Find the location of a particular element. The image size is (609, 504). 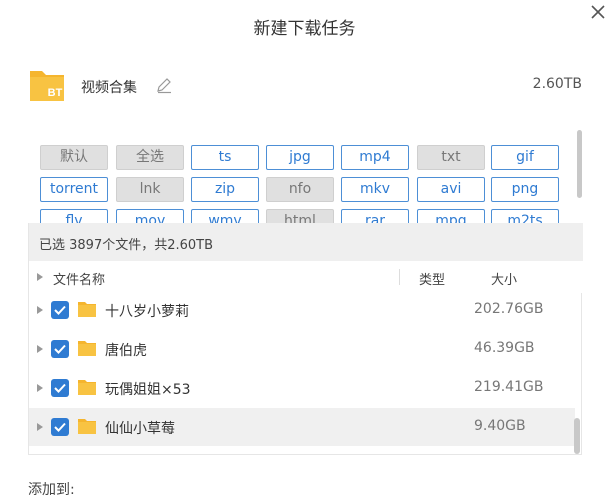

filter-row-3: flv mov wmv html rar mpg m2ts is located at coordinates (304, 216).